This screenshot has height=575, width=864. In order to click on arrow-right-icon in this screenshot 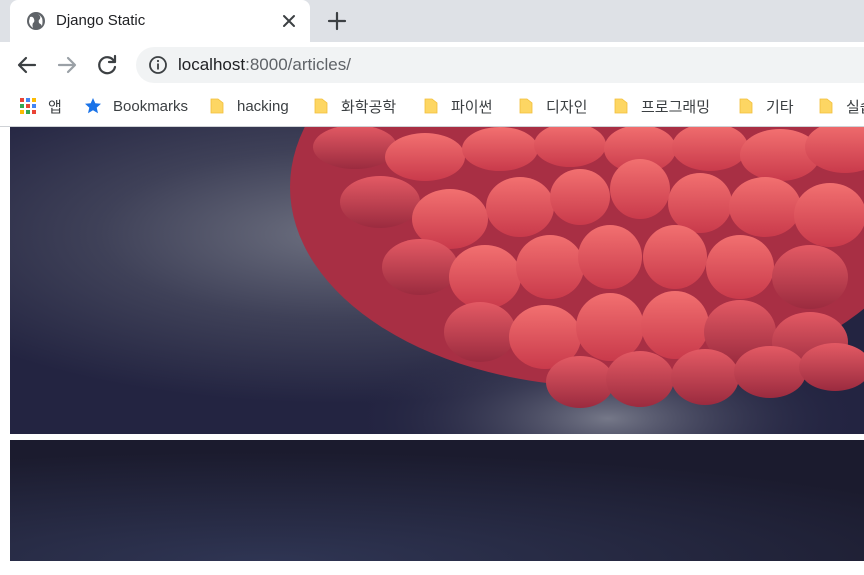, I will do `click(67, 65)`.